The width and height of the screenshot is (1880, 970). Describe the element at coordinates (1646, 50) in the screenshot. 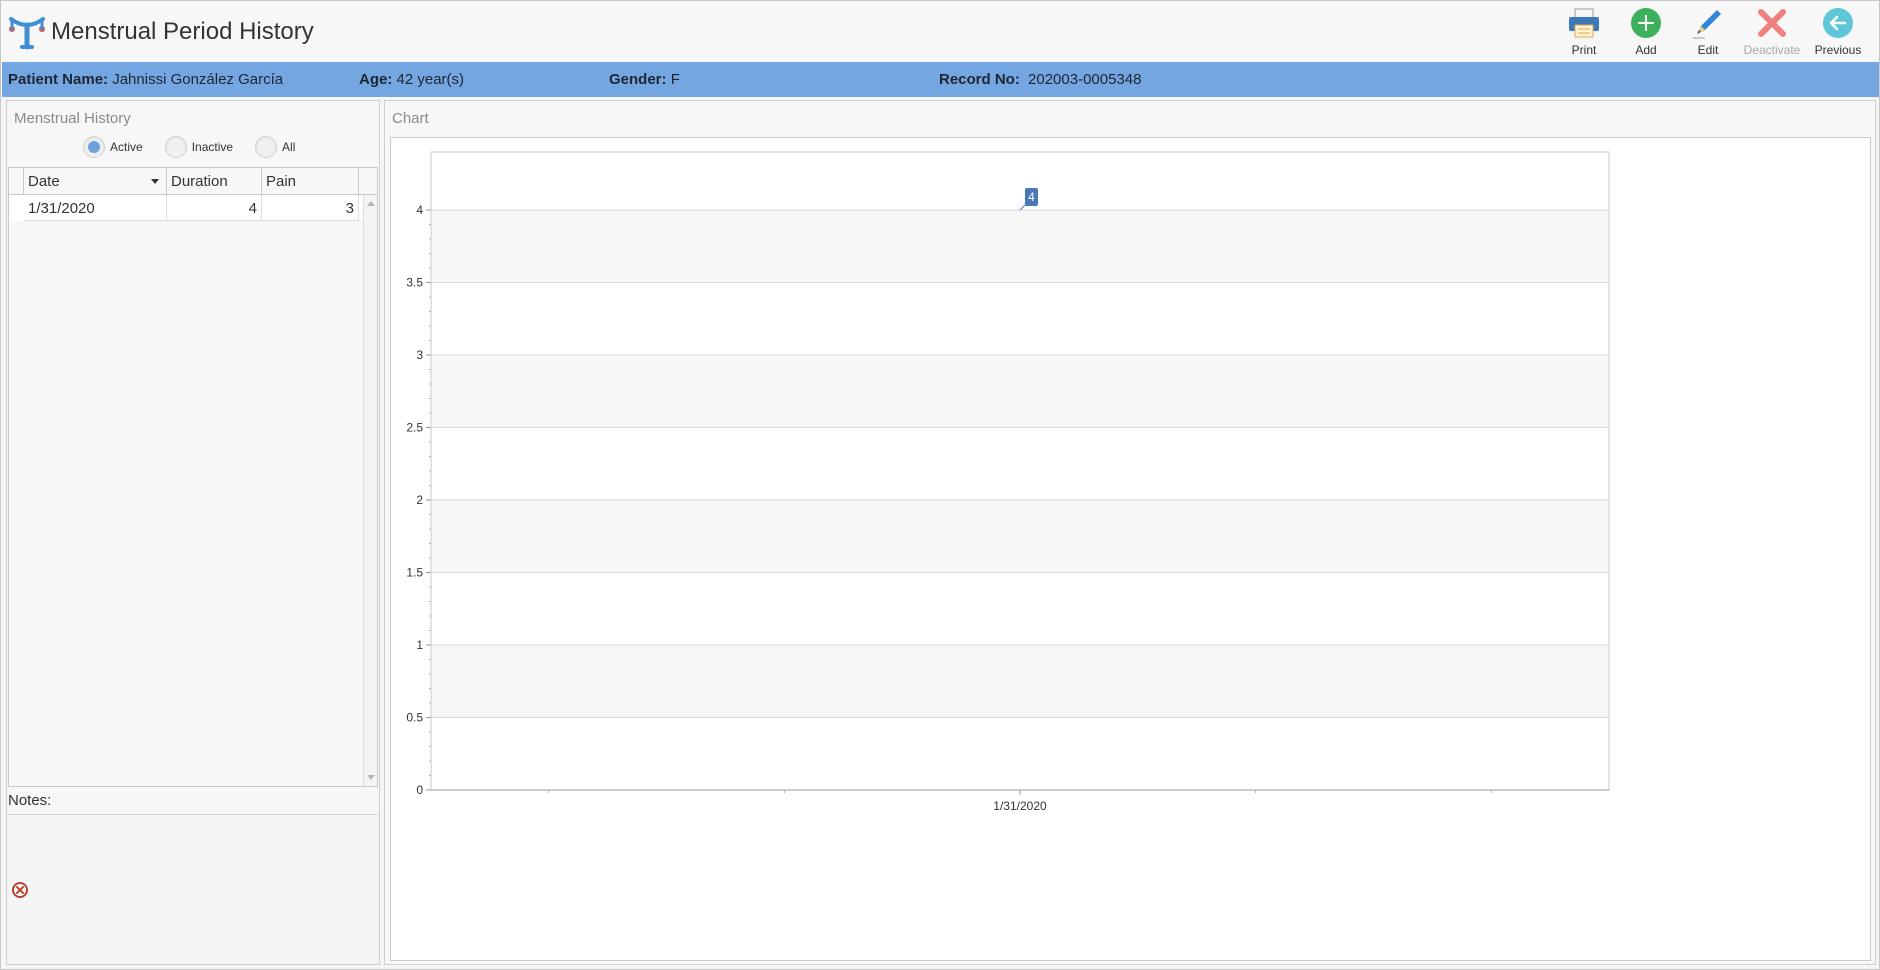

I see `add-label: Add` at that location.